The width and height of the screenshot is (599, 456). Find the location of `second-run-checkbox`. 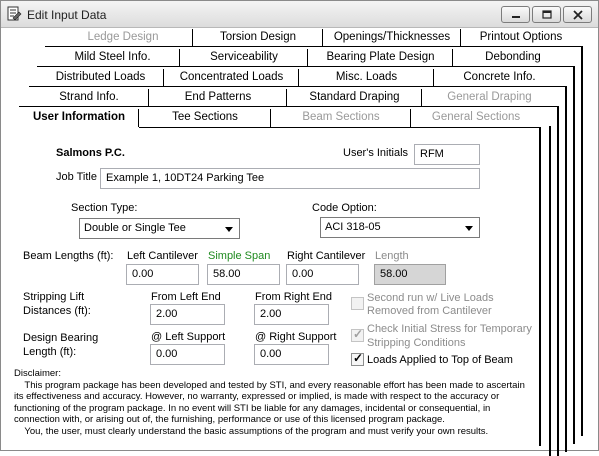

second-run-checkbox is located at coordinates (357, 303).